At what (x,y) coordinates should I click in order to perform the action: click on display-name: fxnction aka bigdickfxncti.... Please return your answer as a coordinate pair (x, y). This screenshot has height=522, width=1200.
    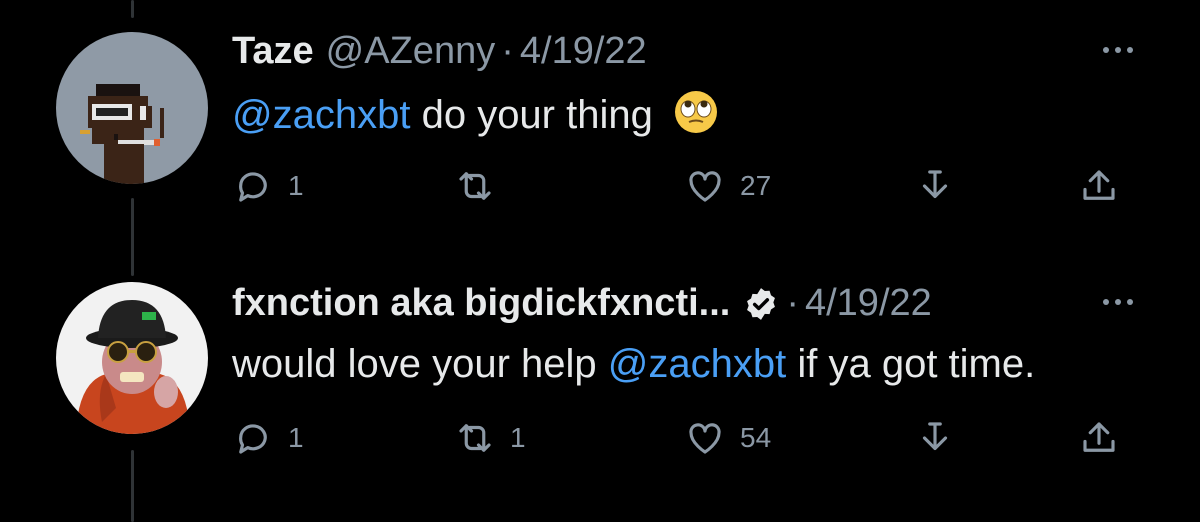
    Looking at the image, I should click on (481, 303).